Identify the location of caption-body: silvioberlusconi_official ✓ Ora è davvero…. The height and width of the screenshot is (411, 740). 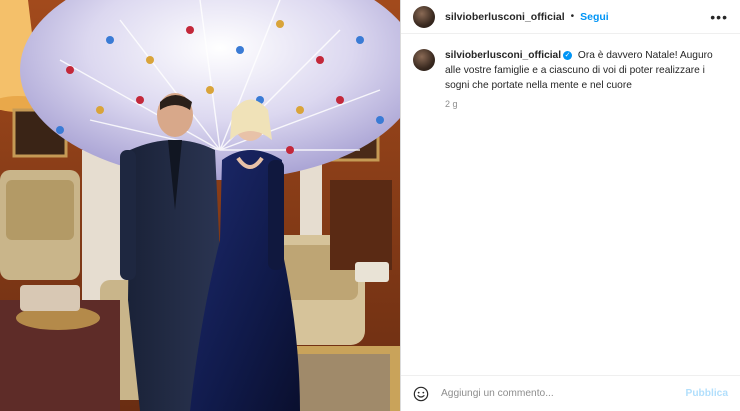
(586, 70).